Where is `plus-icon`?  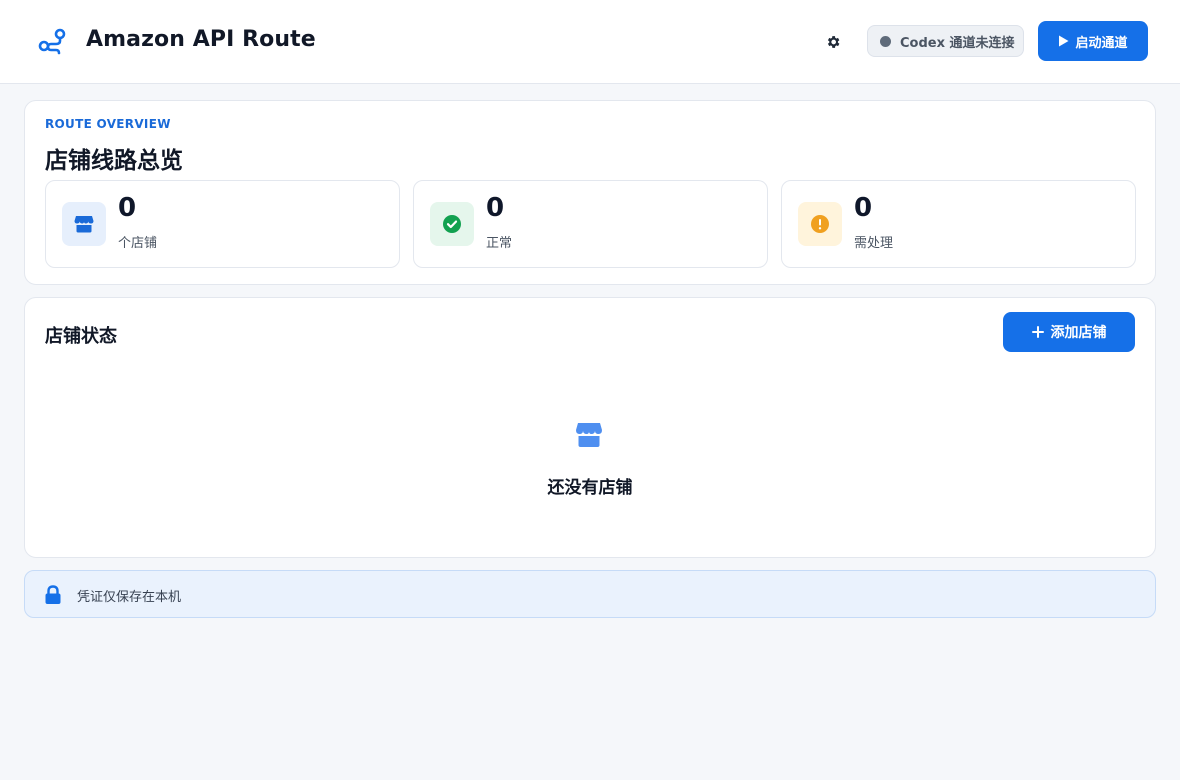 plus-icon is located at coordinates (1037, 332).